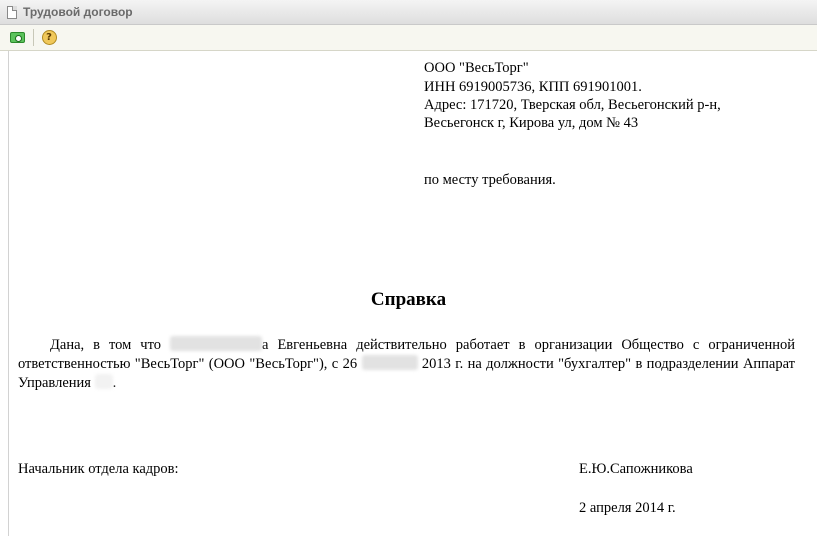 The height and width of the screenshot is (536, 817). I want to click on photo-button, so click(17, 38).